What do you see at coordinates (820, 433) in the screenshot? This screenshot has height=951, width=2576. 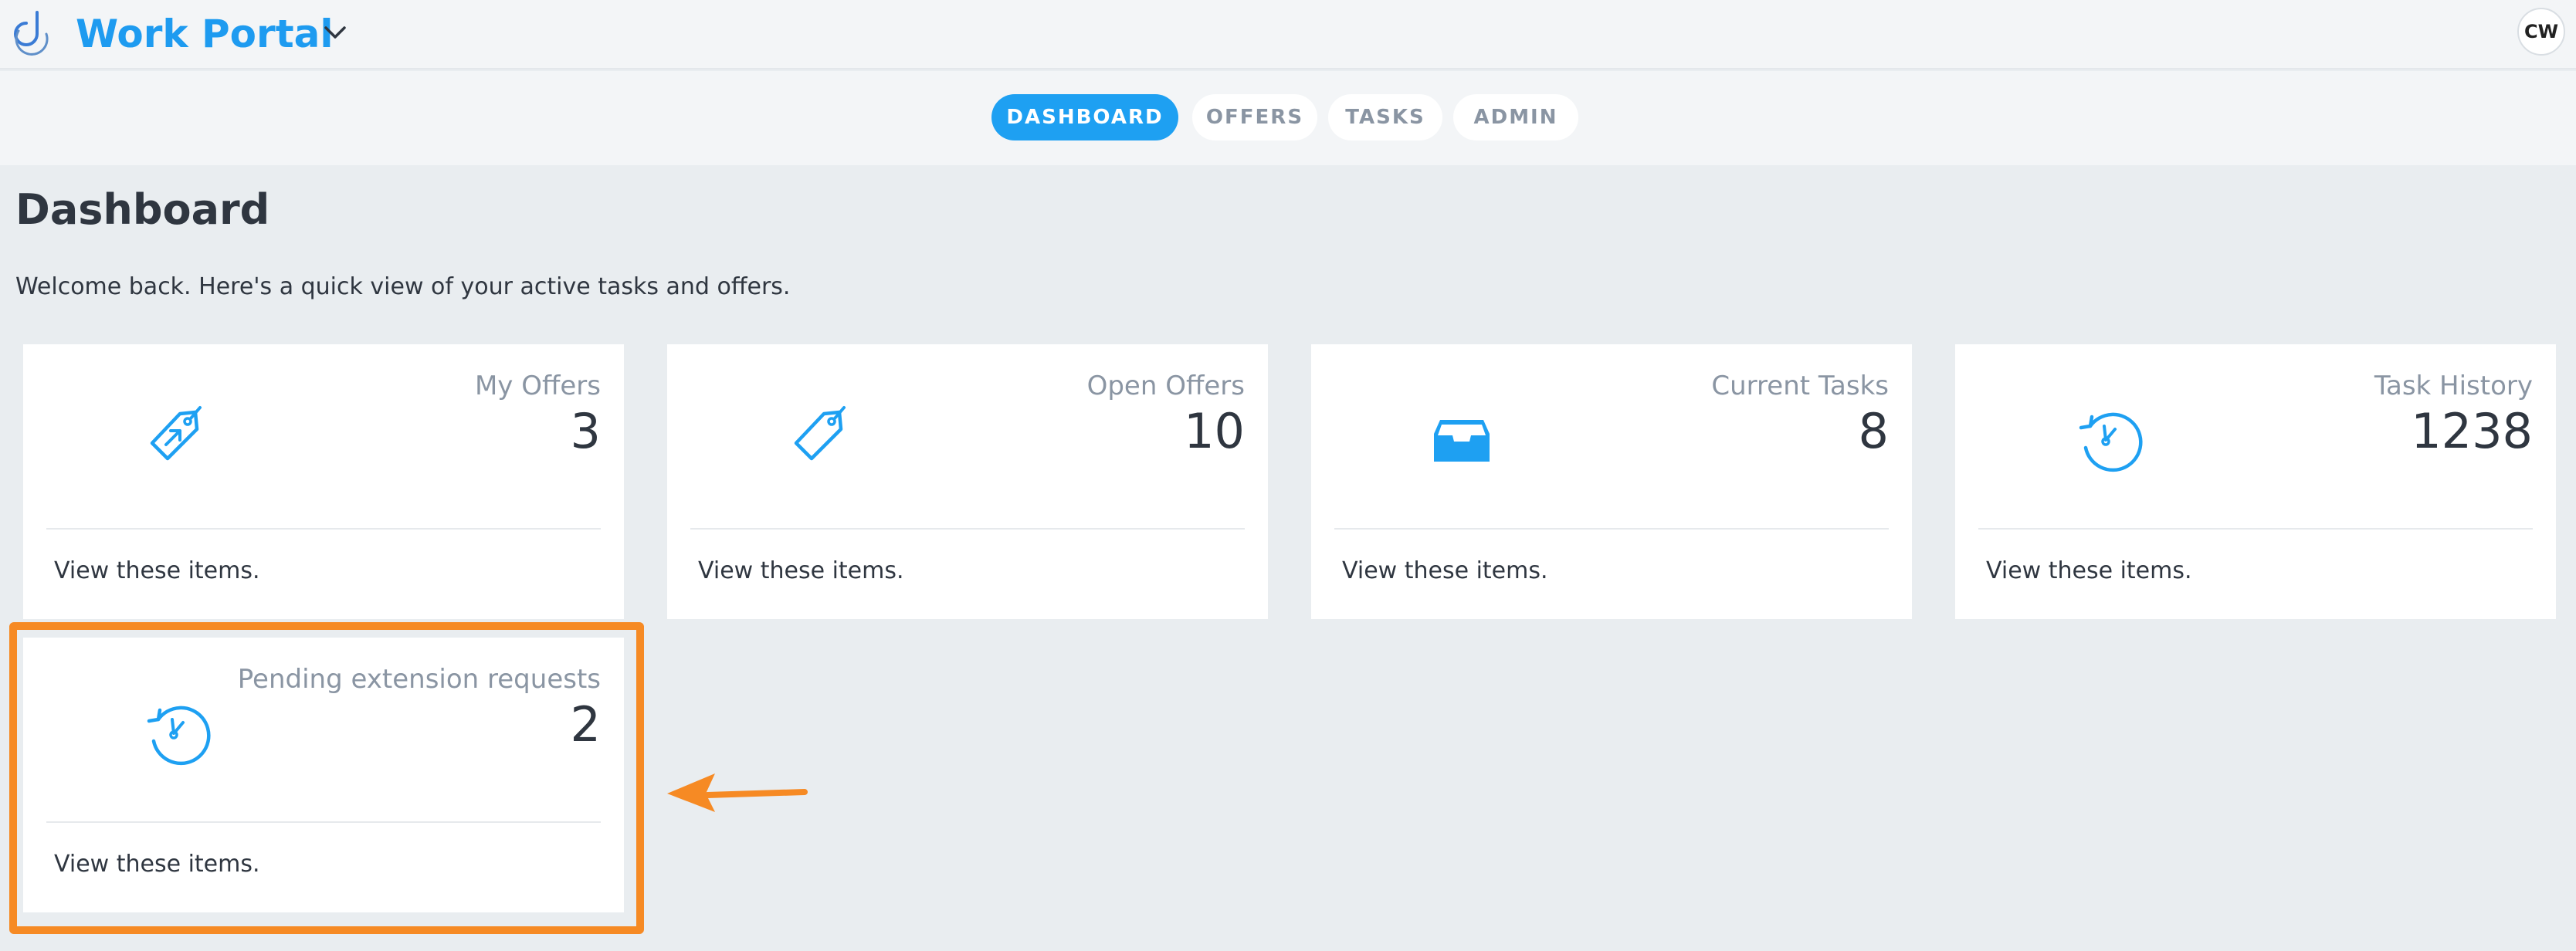 I see `tag-icon` at bounding box center [820, 433].